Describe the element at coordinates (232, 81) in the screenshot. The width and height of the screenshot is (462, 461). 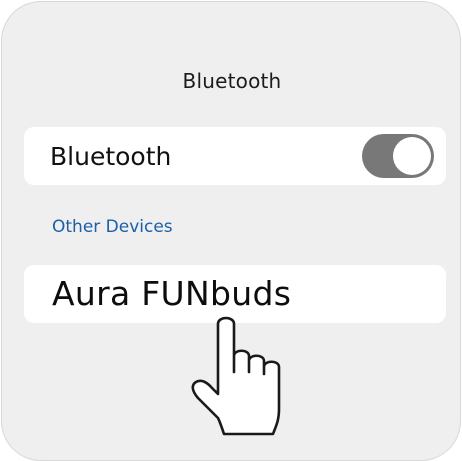
I see `page-title: Bluetooth` at that location.